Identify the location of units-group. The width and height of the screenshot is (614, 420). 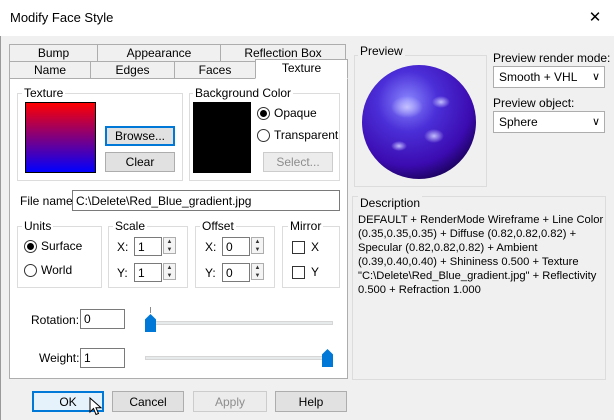
(59, 257).